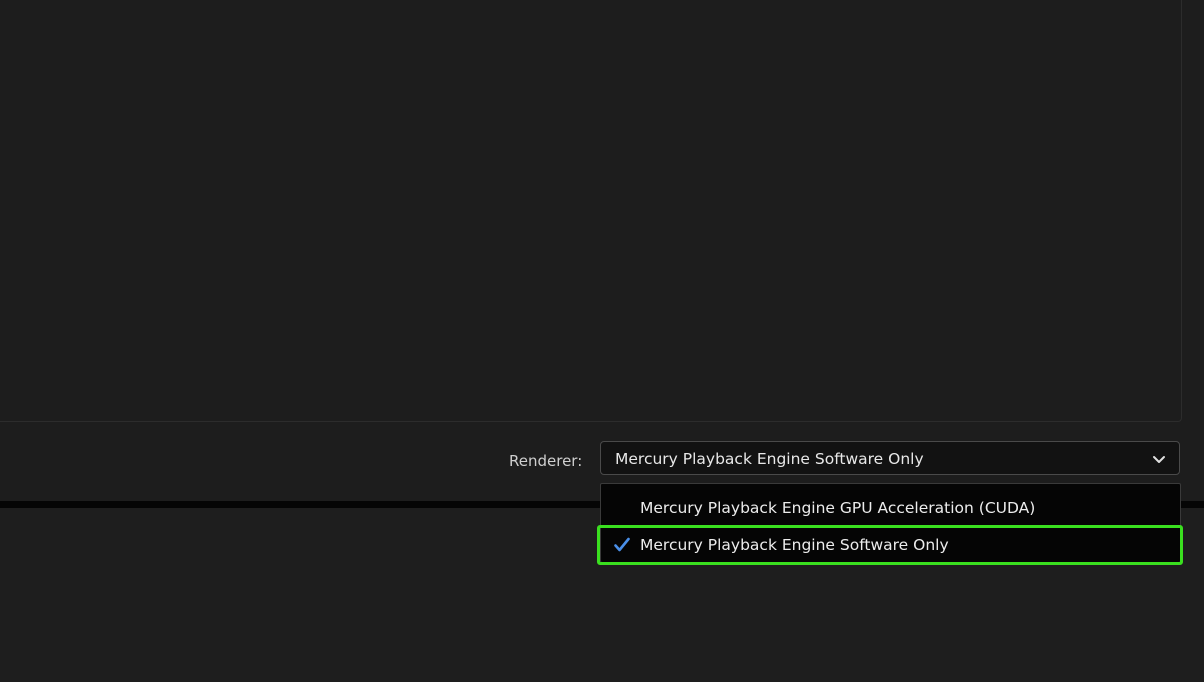 The width and height of the screenshot is (1204, 682). I want to click on renderer-dropdown: Mercury Playback Engine Software Only, so click(890, 458).